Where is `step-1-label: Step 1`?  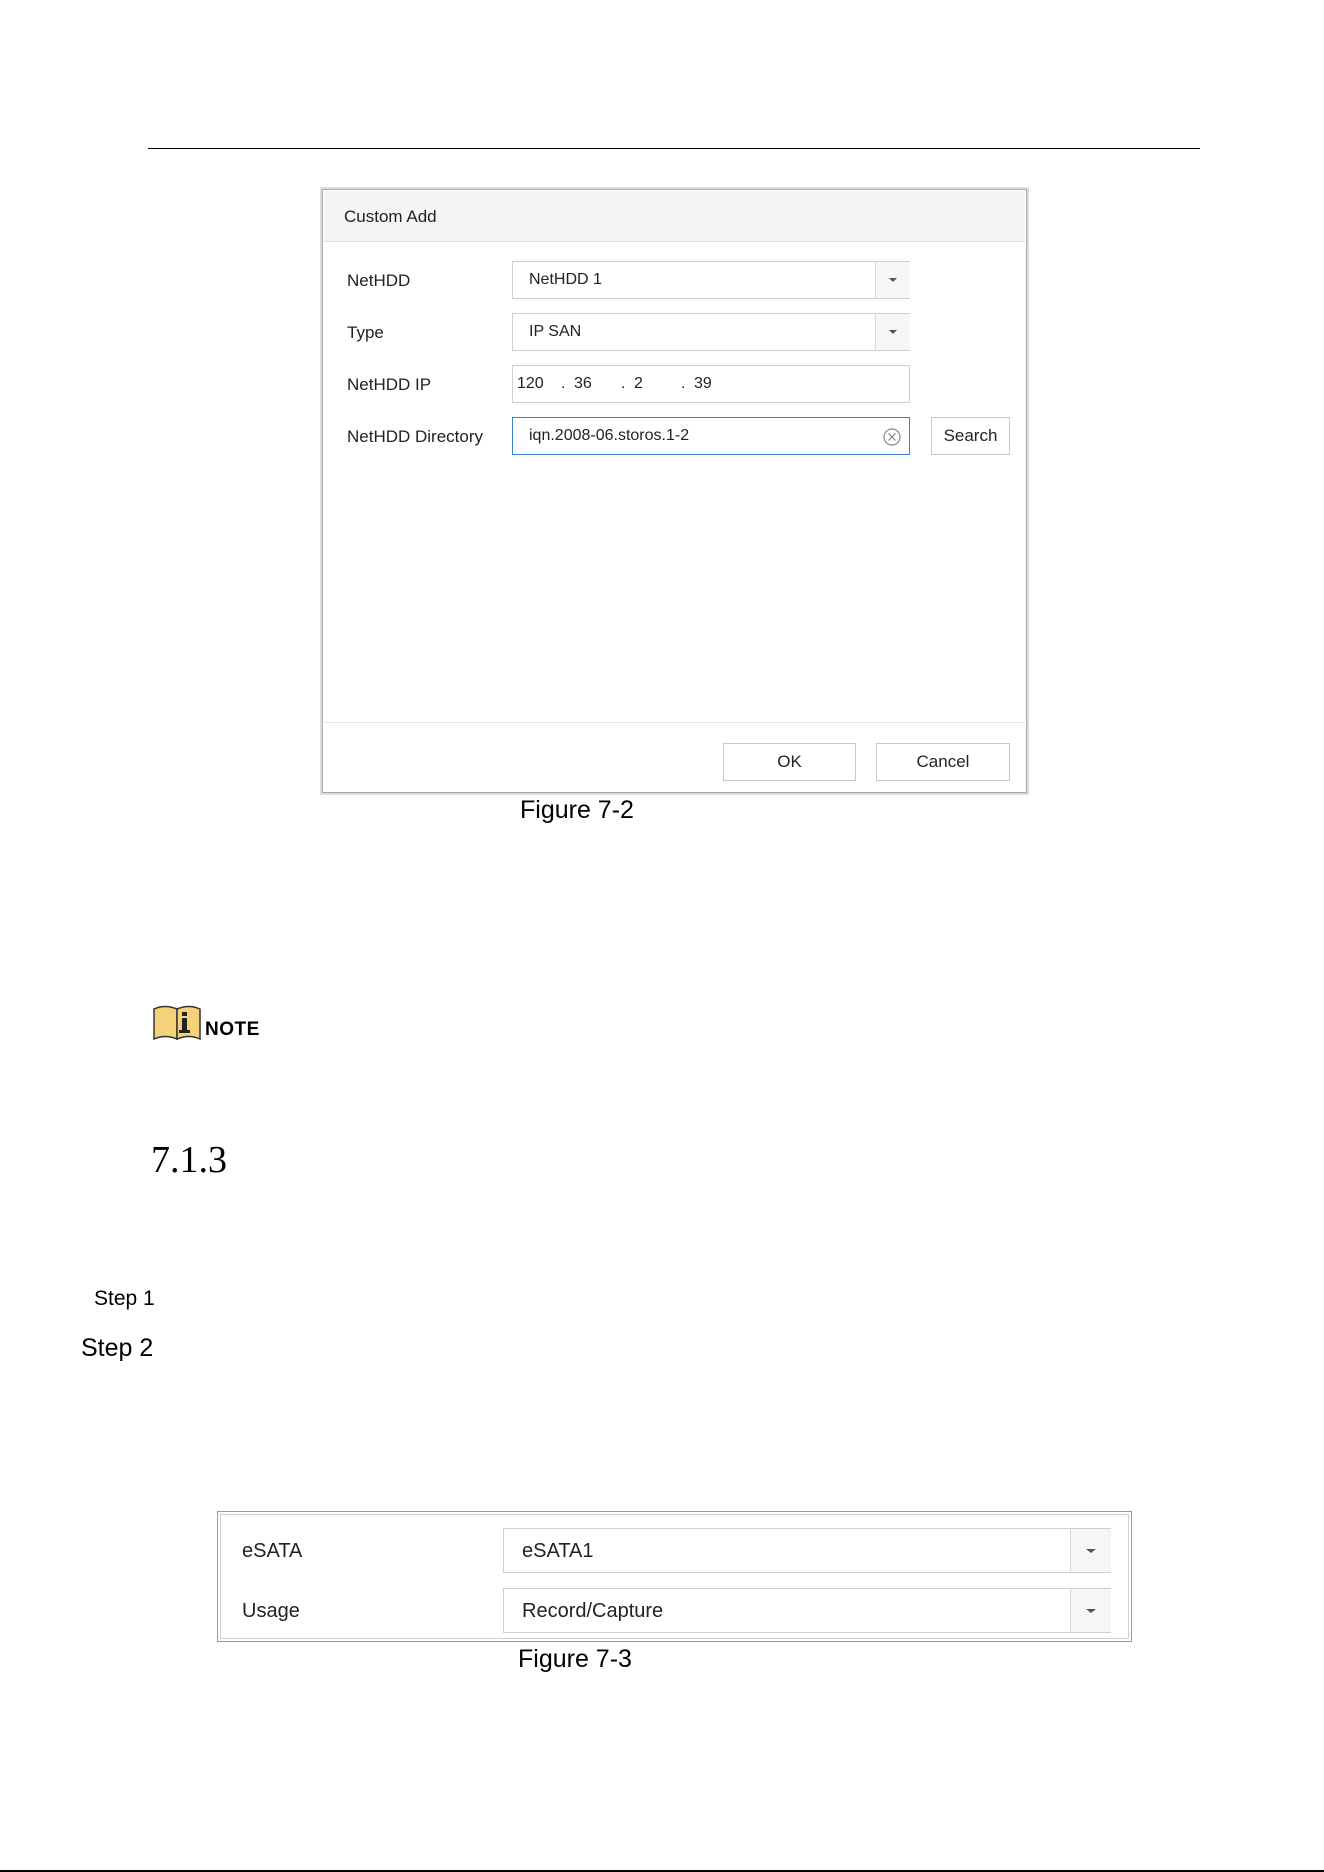 step-1-label: Step 1 is located at coordinates (124, 1298).